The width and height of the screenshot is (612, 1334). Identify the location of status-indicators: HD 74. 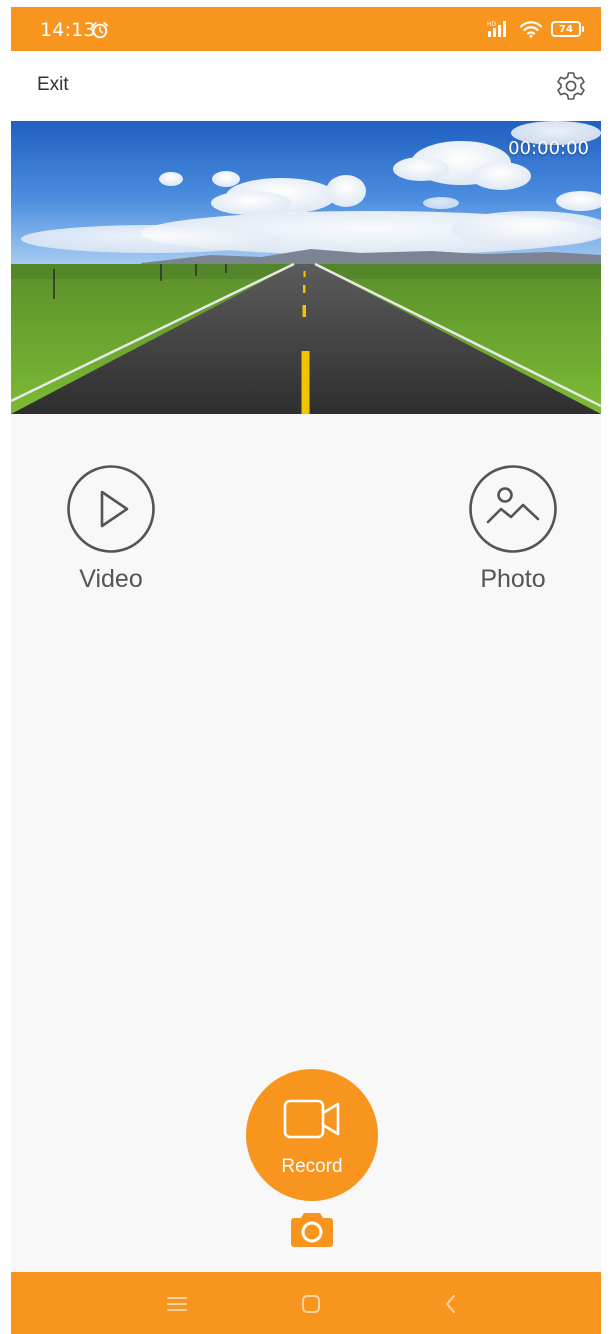
(535, 29).